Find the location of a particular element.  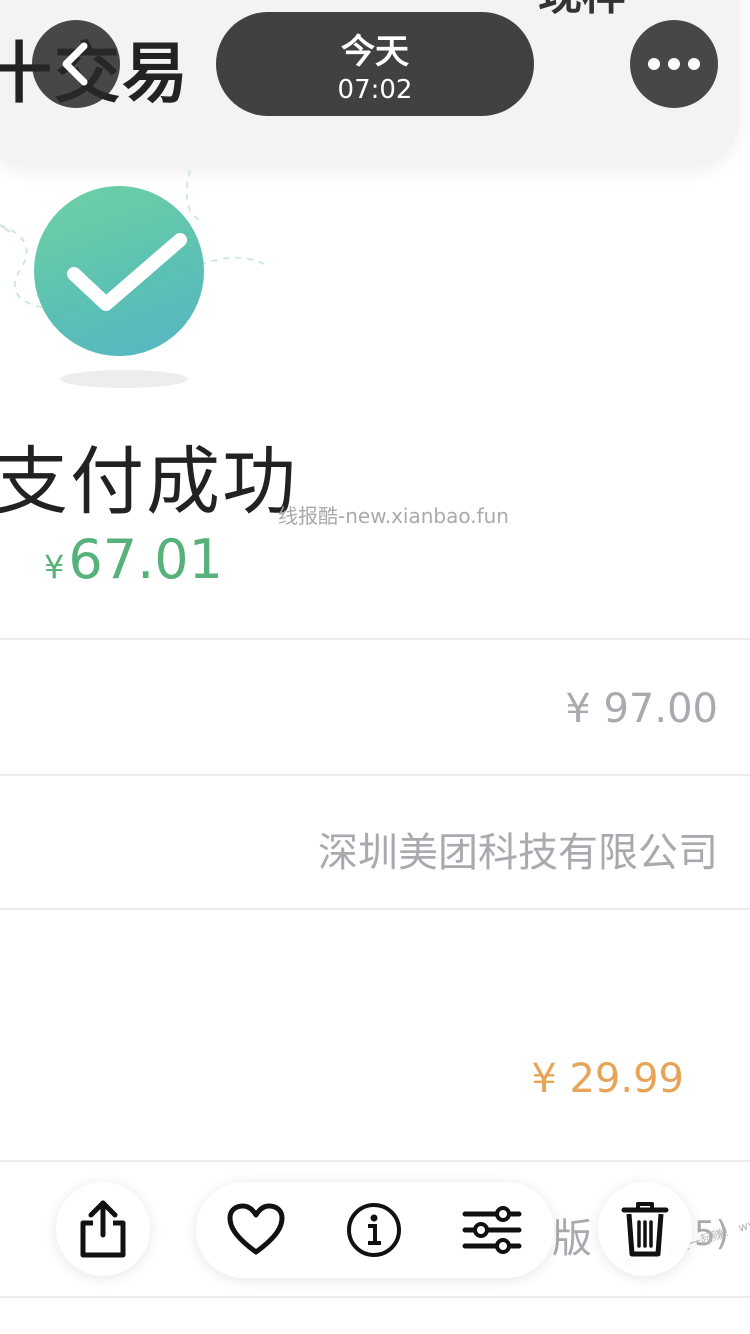

date-label: 今天 is located at coordinates (375, 52).